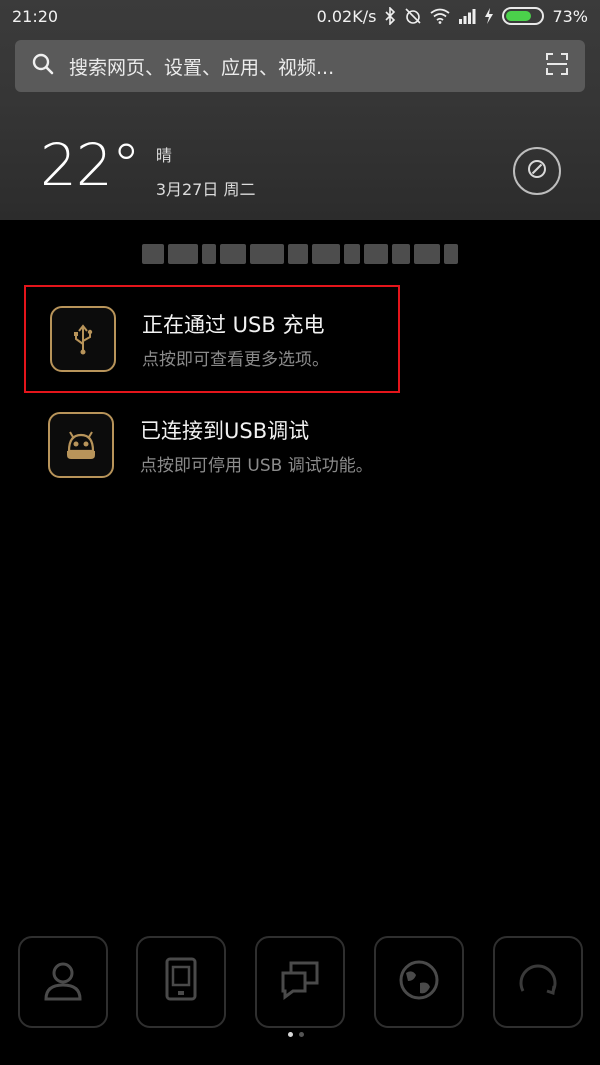 The width and height of the screenshot is (600, 1065). What do you see at coordinates (519, 16) in the screenshot?
I see `battery-level` at bounding box center [519, 16].